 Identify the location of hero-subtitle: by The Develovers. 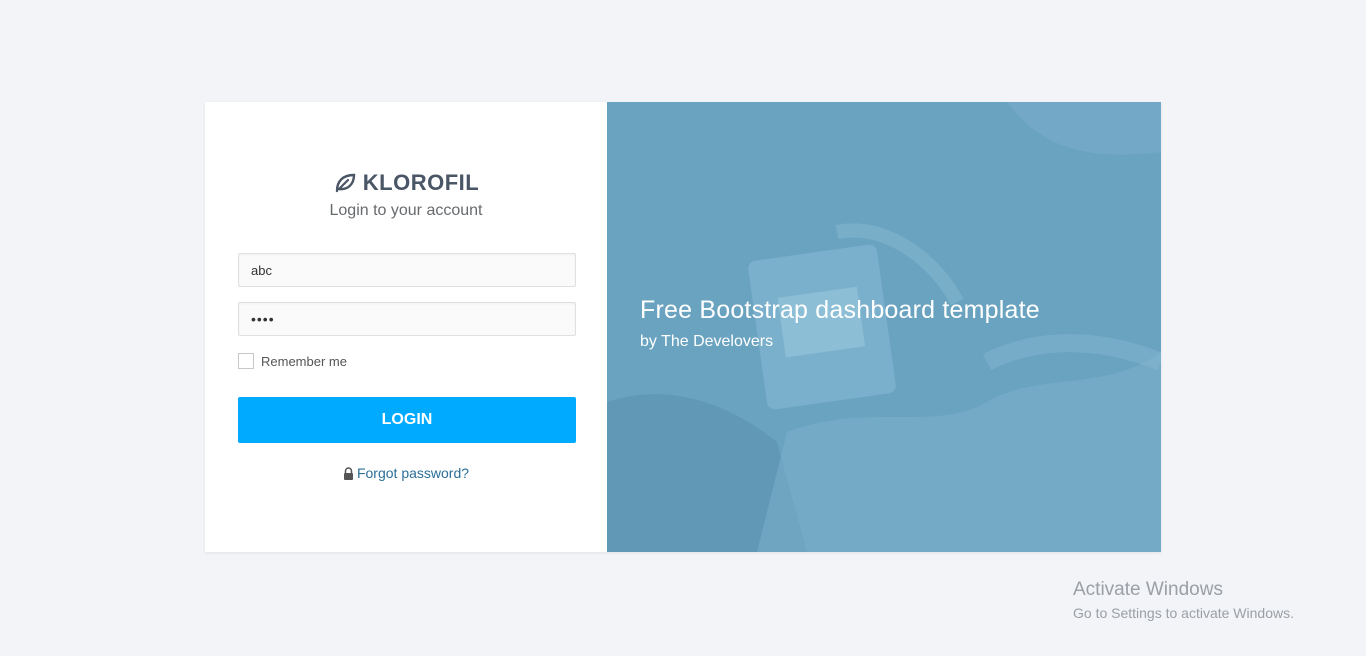
(707, 341).